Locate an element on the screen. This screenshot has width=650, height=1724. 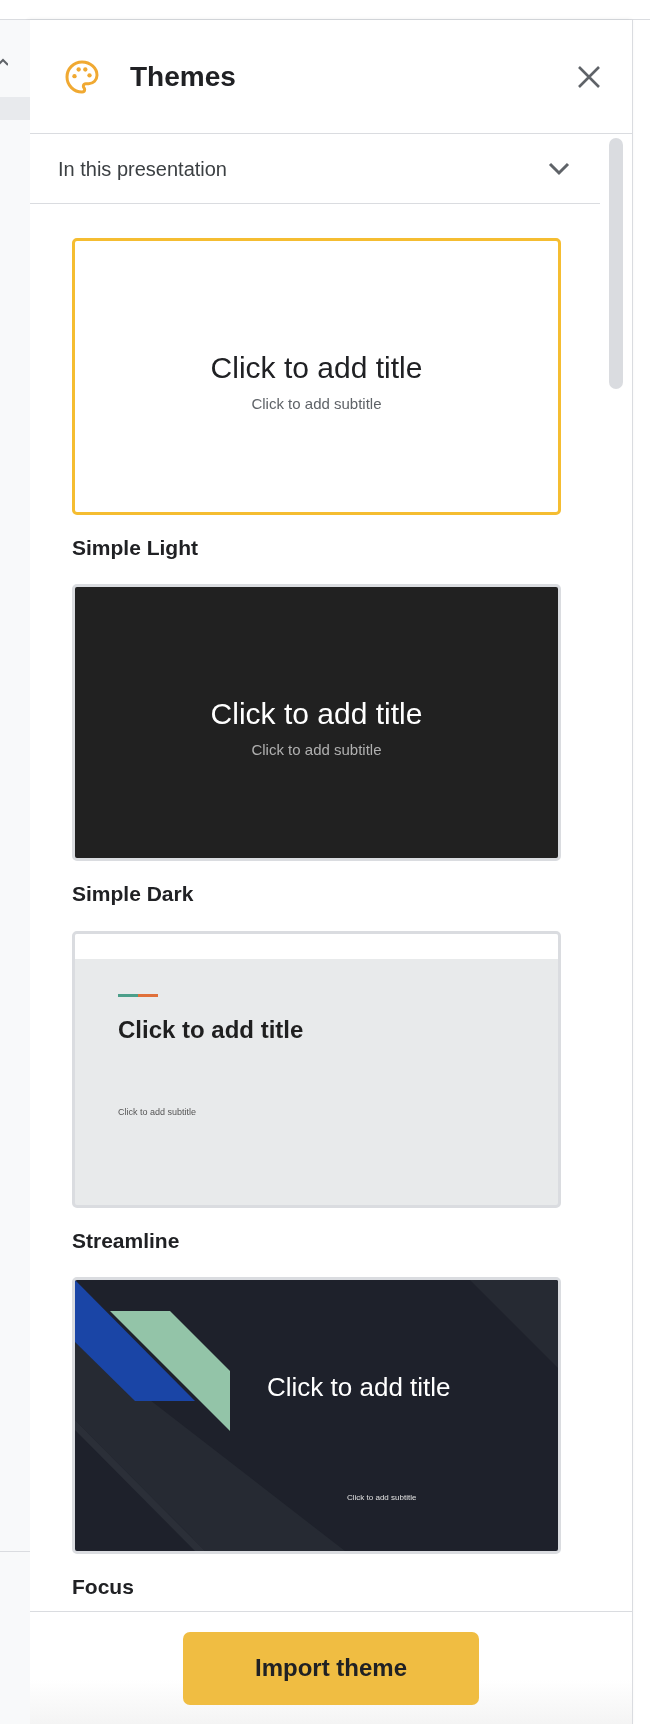
theme-filter-dropdown: In this presentation is located at coordinates (315, 169).